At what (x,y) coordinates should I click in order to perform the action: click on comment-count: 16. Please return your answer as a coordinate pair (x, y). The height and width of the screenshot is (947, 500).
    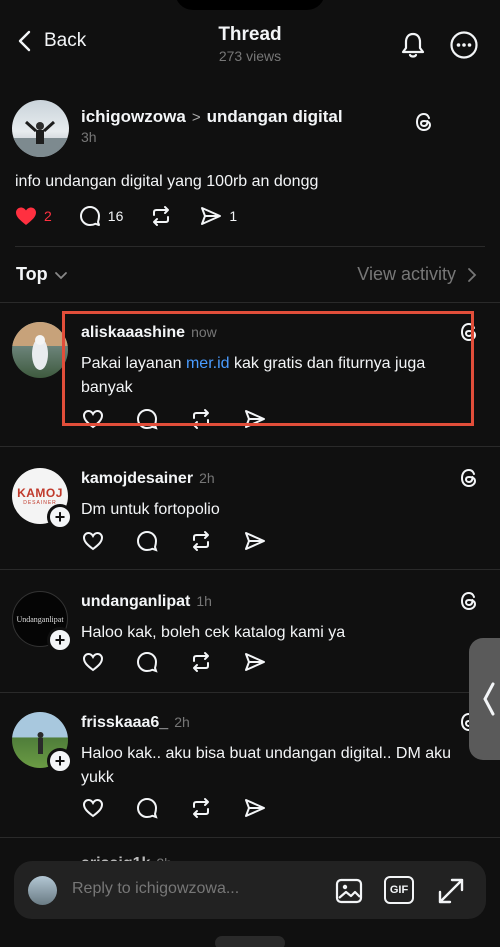
    Looking at the image, I should click on (115, 216).